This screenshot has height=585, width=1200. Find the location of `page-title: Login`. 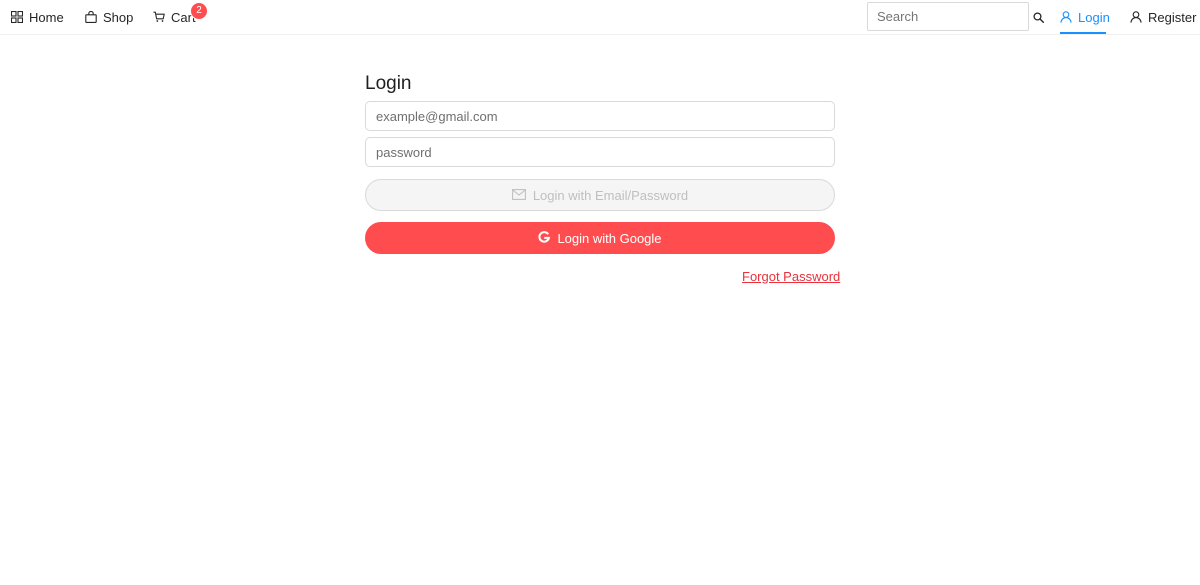

page-title: Login is located at coordinates (388, 83).